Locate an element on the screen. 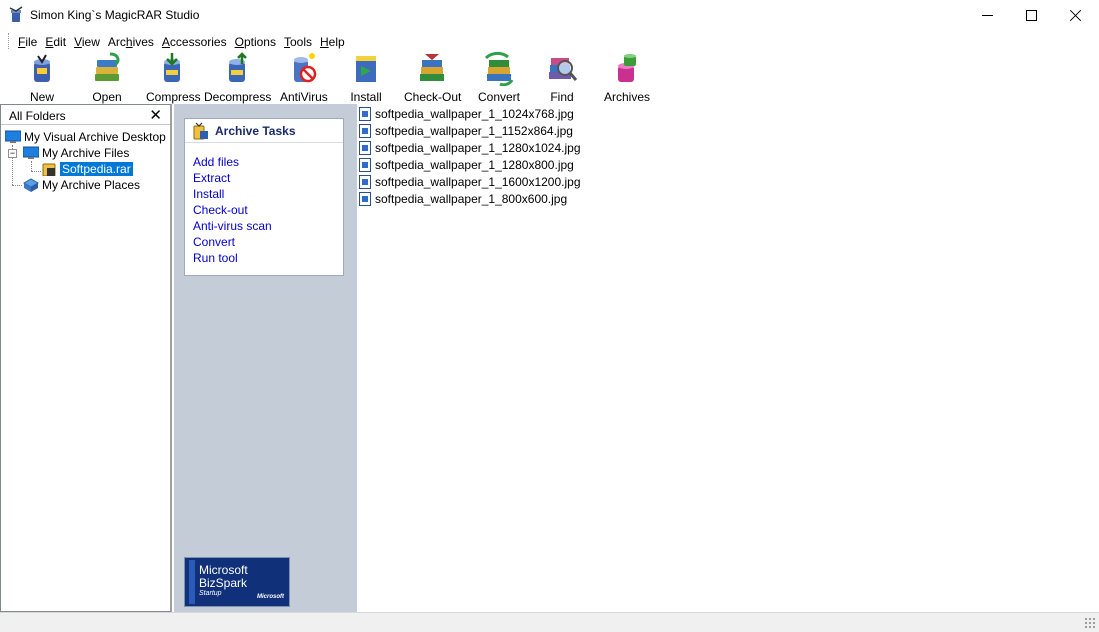 The height and width of the screenshot is (632, 1099). tree-item-label: My Archive Files is located at coordinates (86, 153).